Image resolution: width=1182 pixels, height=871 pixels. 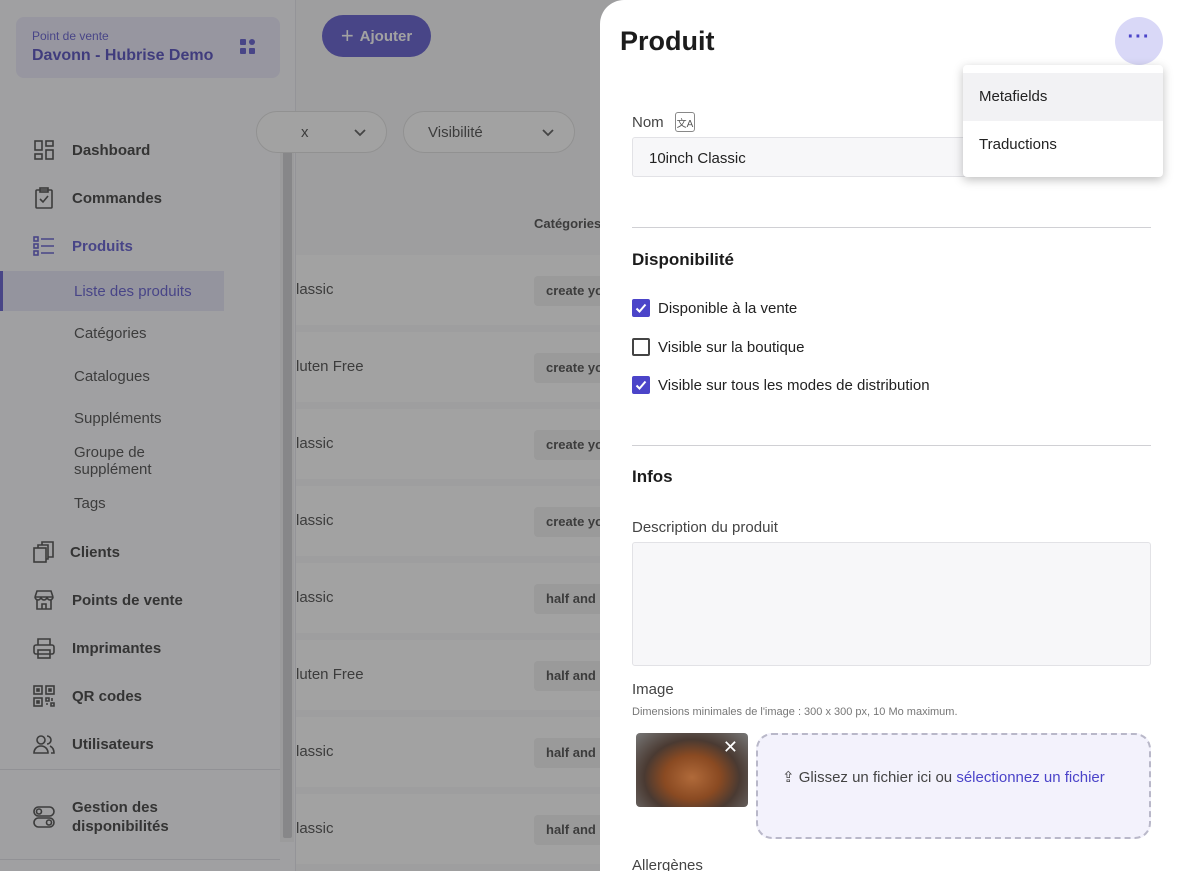 What do you see at coordinates (1063, 97) in the screenshot?
I see `menu-item-metafields: Metafields` at bounding box center [1063, 97].